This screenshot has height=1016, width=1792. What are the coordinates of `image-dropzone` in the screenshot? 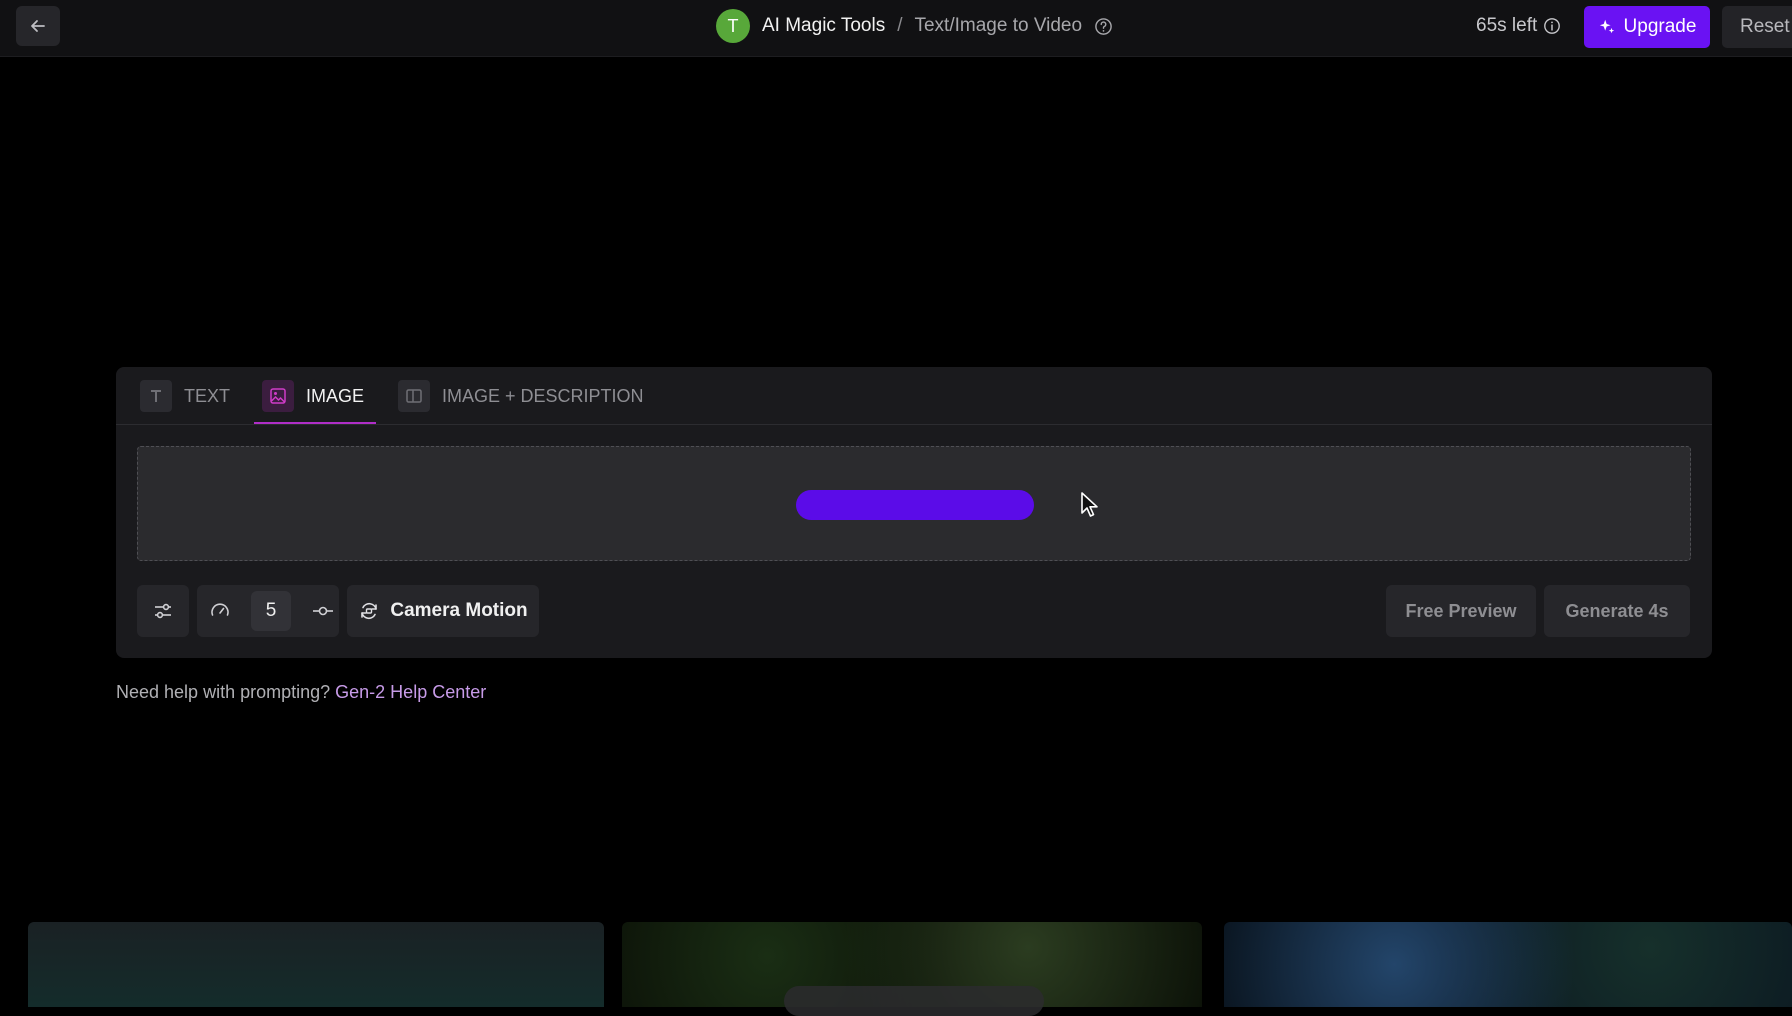 It's located at (914, 503).